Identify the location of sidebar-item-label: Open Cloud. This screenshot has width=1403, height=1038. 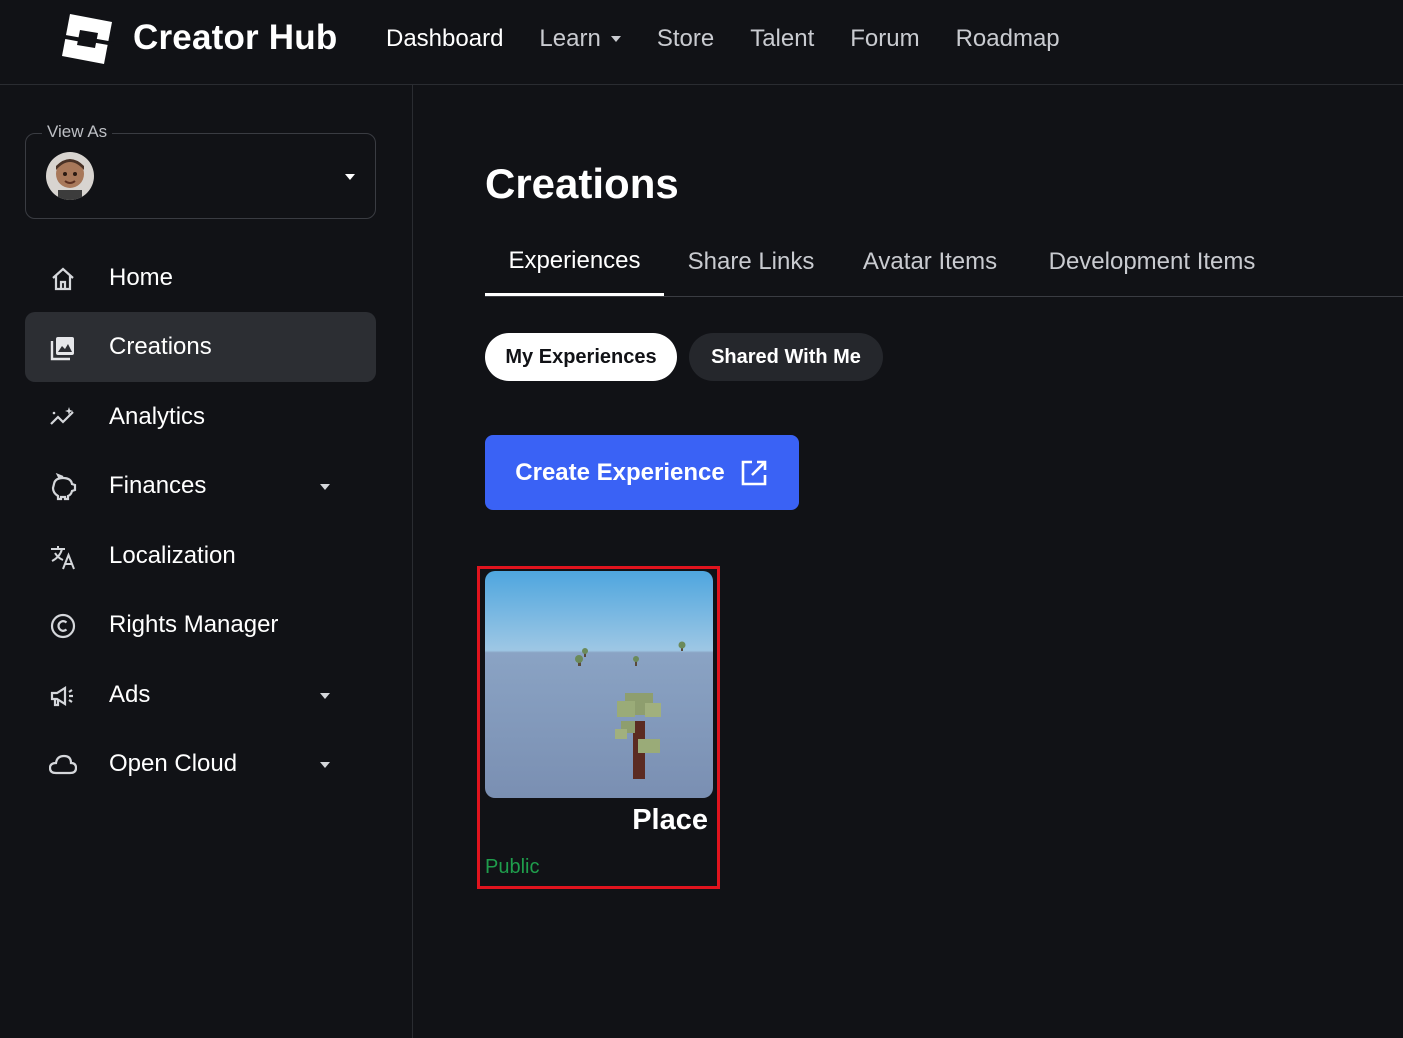
(173, 763).